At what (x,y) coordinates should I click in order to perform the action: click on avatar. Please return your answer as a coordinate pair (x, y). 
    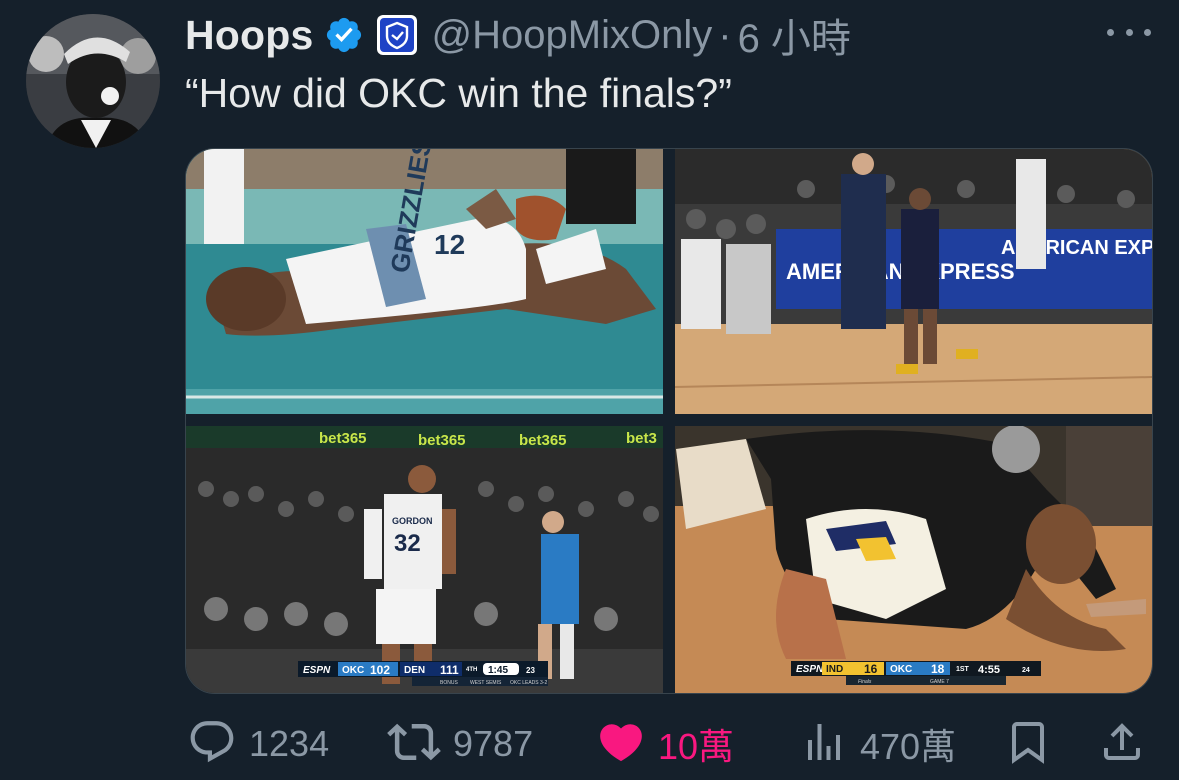
    Looking at the image, I should click on (93, 81).